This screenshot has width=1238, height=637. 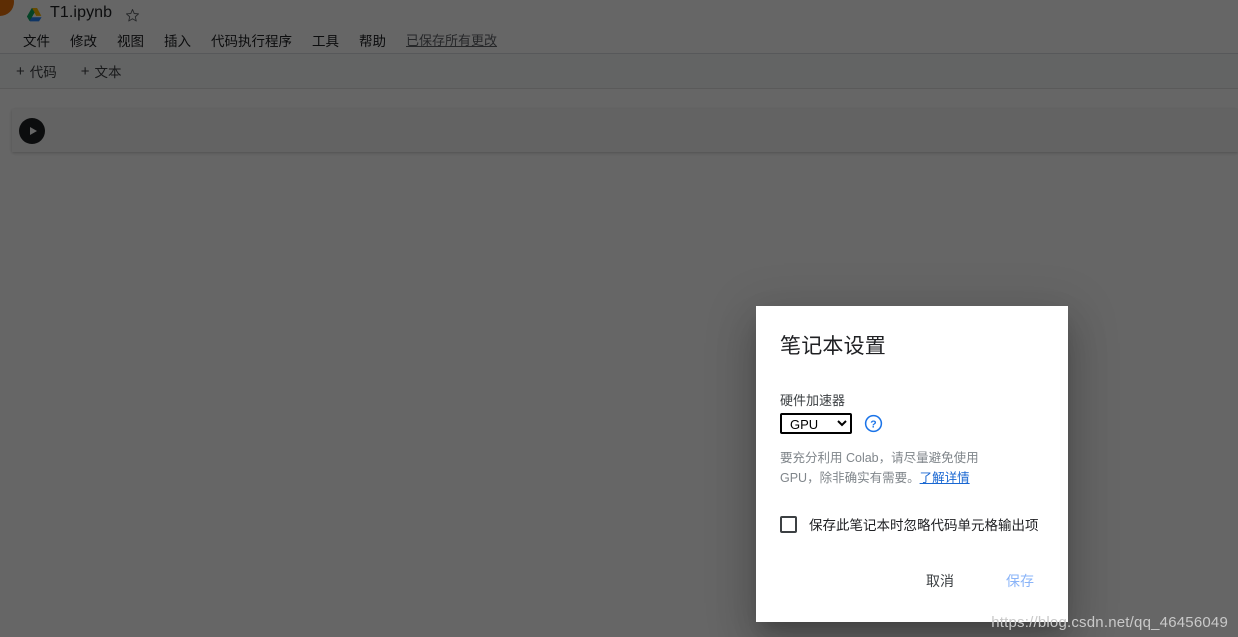 What do you see at coordinates (816, 423) in the screenshot?
I see `hardware-accelerator-select: GPU` at bounding box center [816, 423].